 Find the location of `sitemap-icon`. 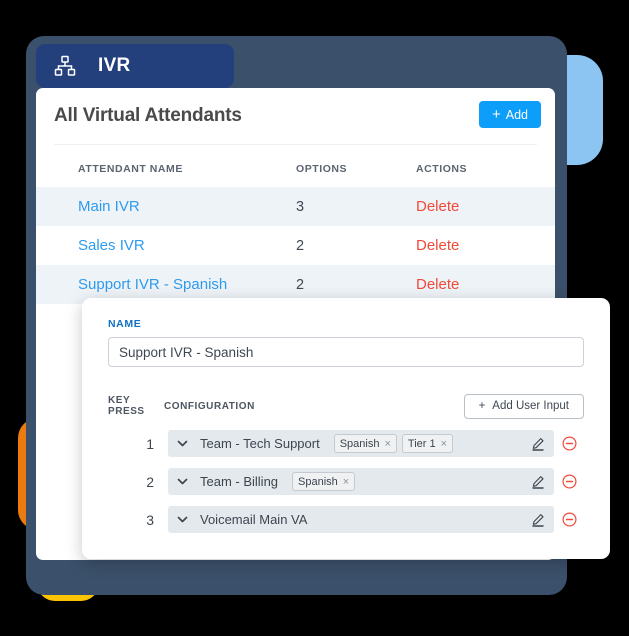

sitemap-icon is located at coordinates (65, 66).